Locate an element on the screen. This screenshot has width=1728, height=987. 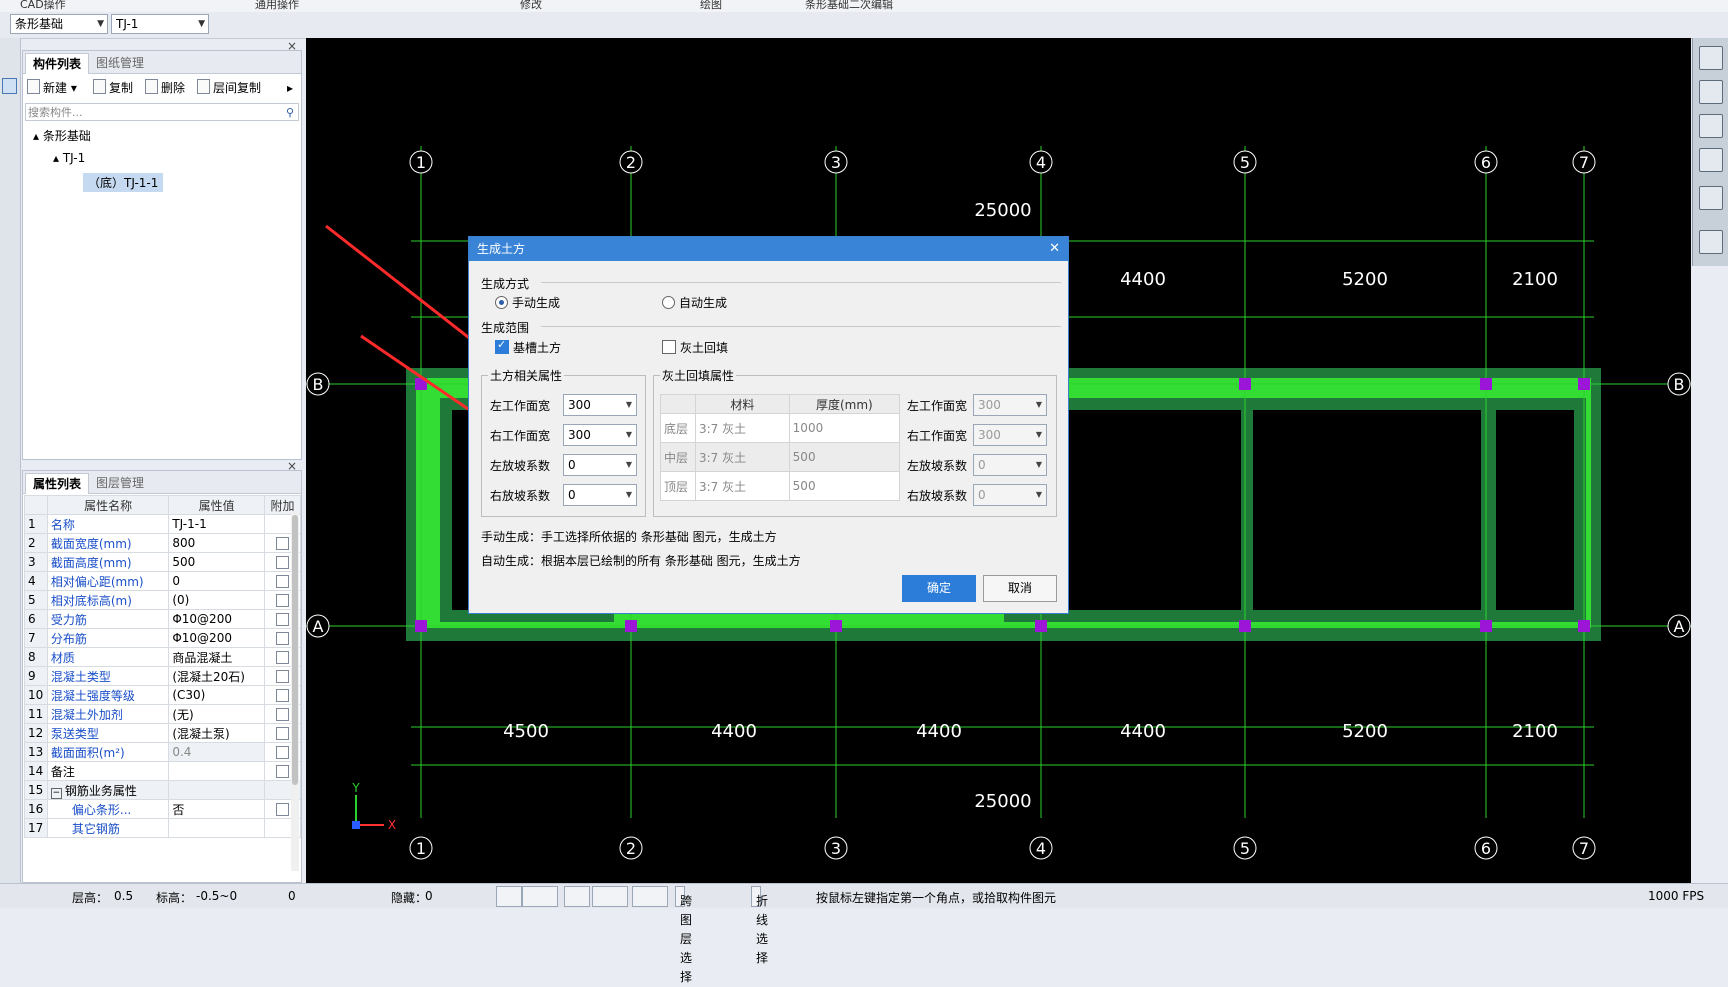
view-3d-icon is located at coordinates (1711, 92).